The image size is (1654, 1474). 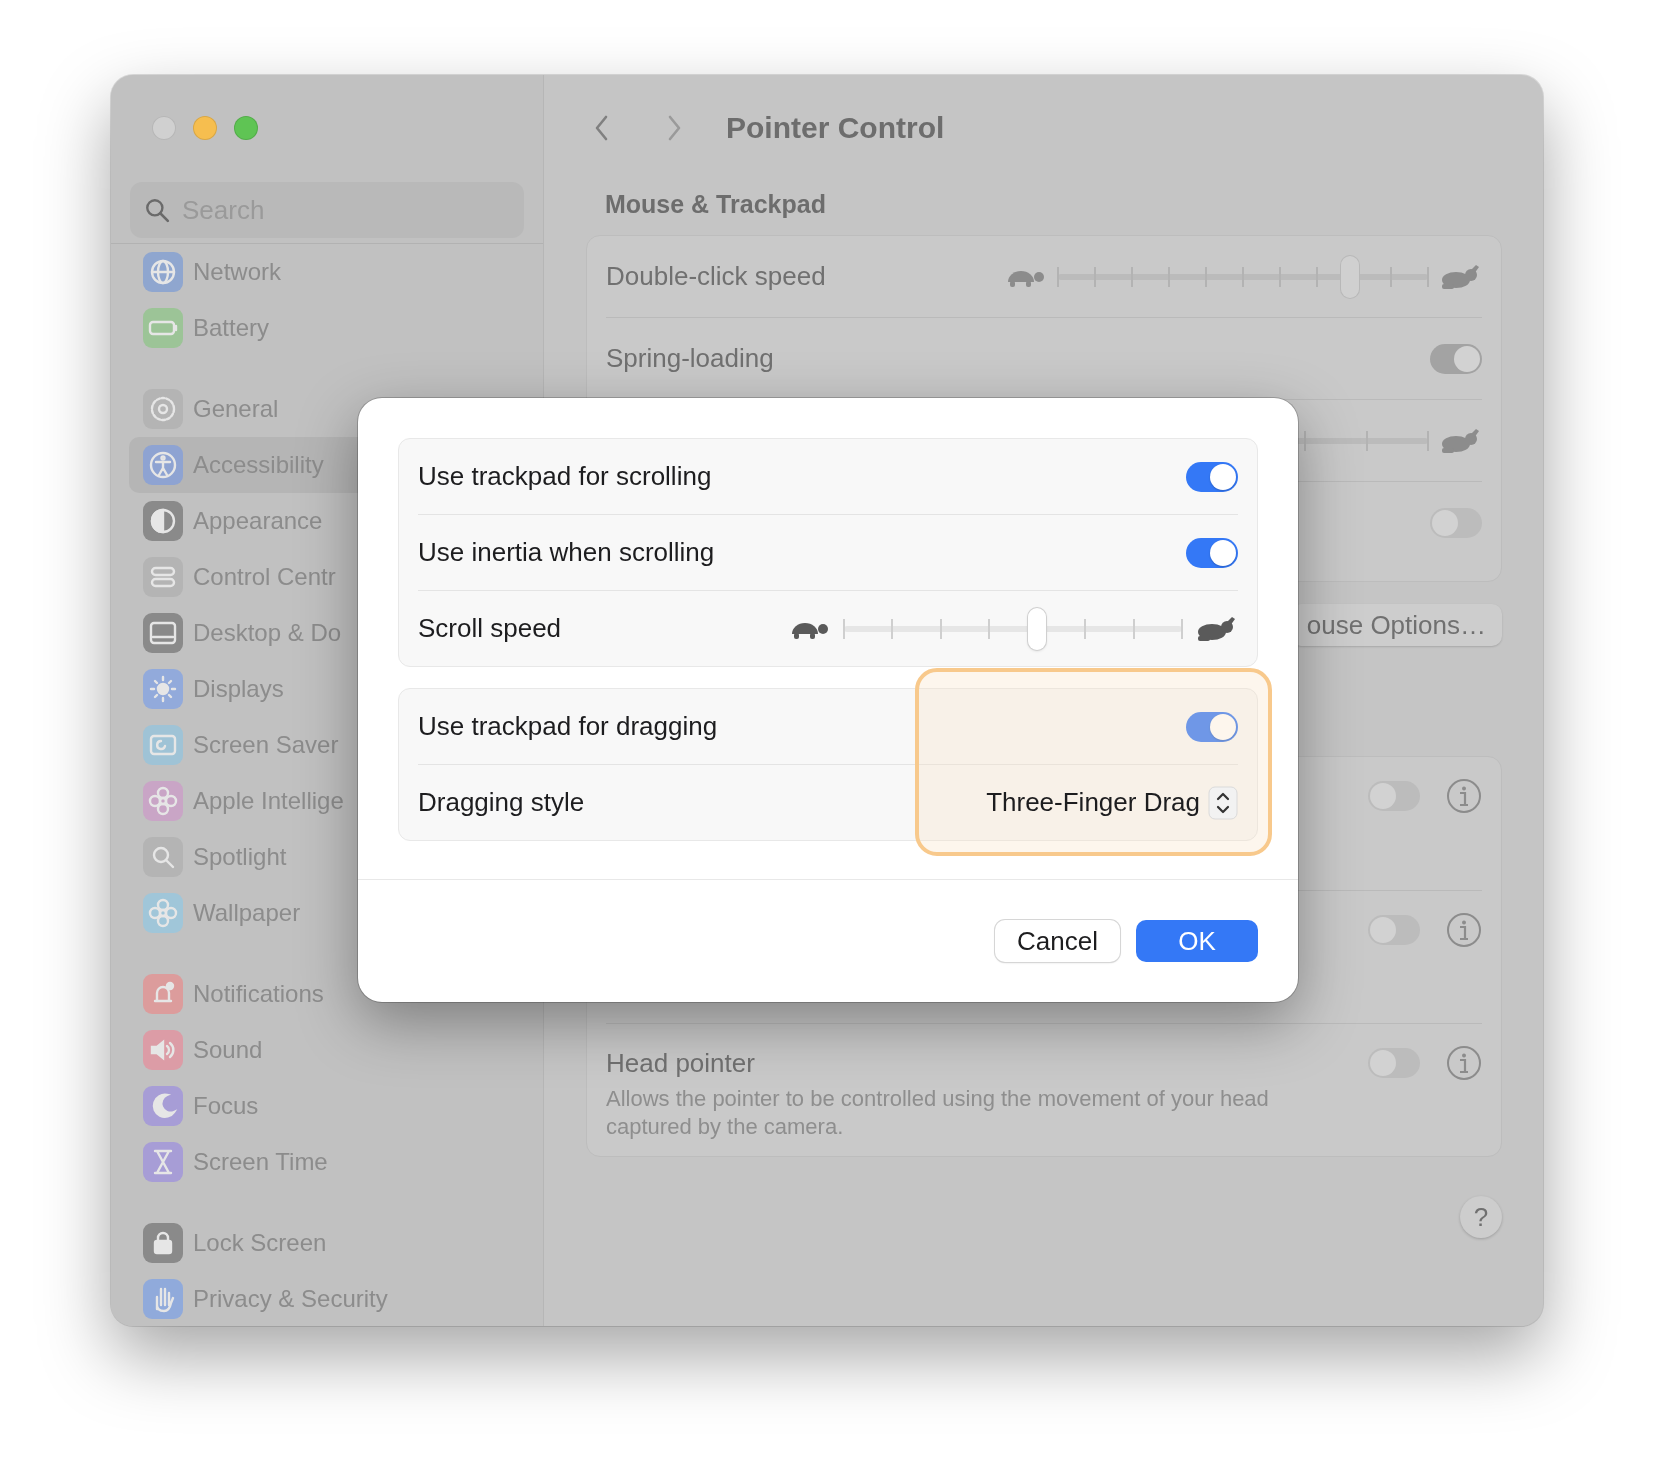 I want to click on setting-label: Spring-loading, so click(x=690, y=358).